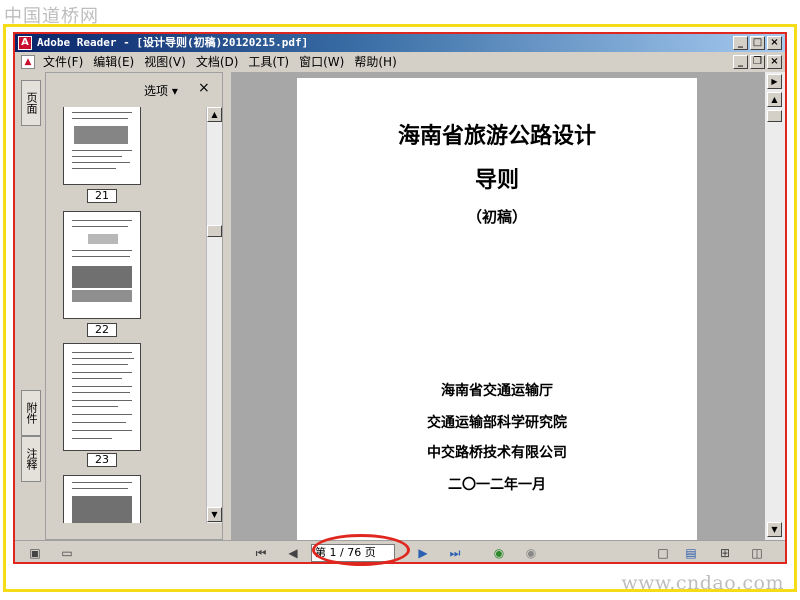 The width and height of the screenshot is (800, 600). I want to click on document-controls: _ ❐ ×, so click(757, 62).